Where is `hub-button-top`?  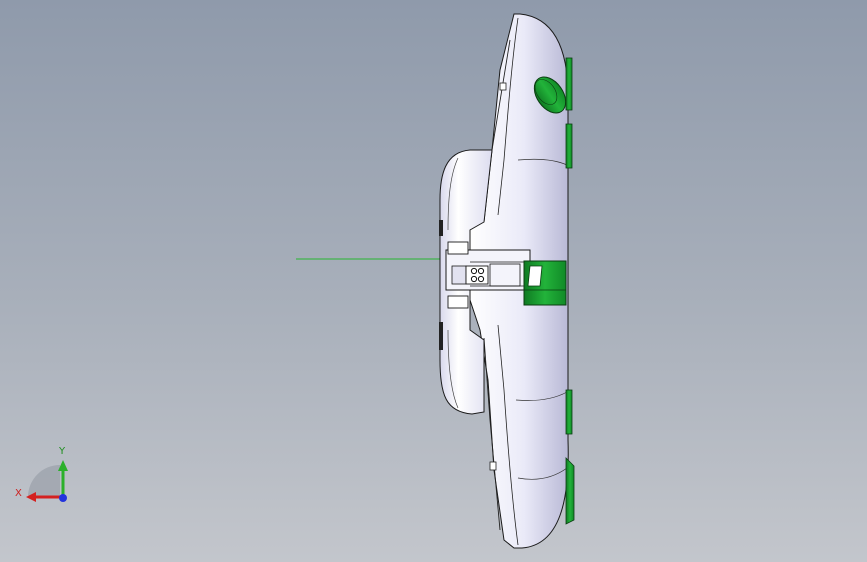 hub-button-top is located at coordinates (441, 228).